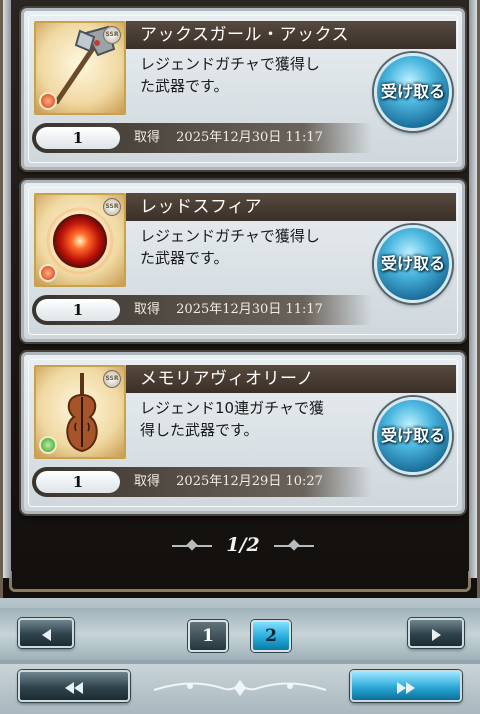 This screenshot has height=714, width=480. I want to click on last-page-button, so click(406, 686).